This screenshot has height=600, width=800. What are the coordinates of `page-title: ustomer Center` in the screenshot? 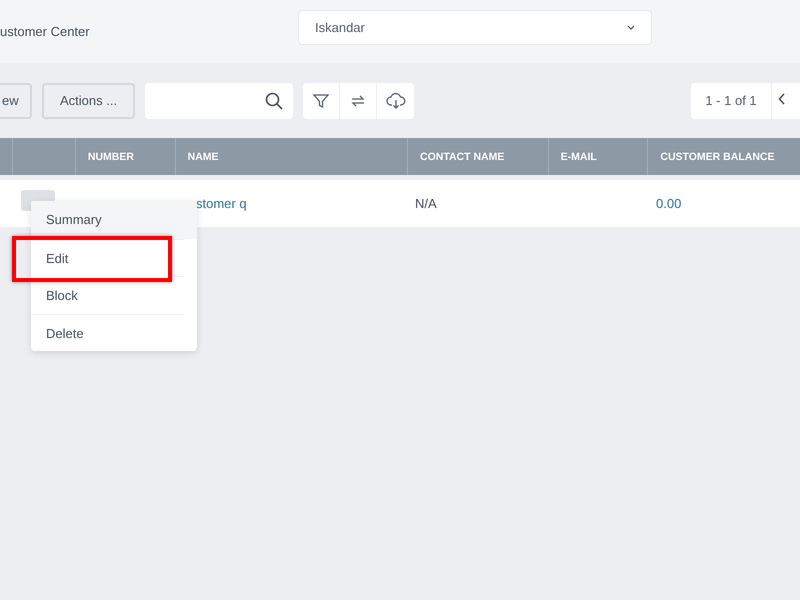 It's located at (45, 31).